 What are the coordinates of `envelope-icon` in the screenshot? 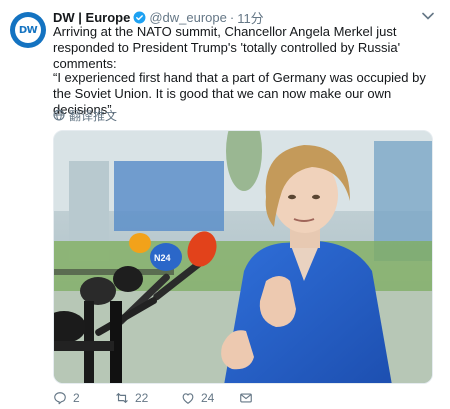 It's located at (246, 398).